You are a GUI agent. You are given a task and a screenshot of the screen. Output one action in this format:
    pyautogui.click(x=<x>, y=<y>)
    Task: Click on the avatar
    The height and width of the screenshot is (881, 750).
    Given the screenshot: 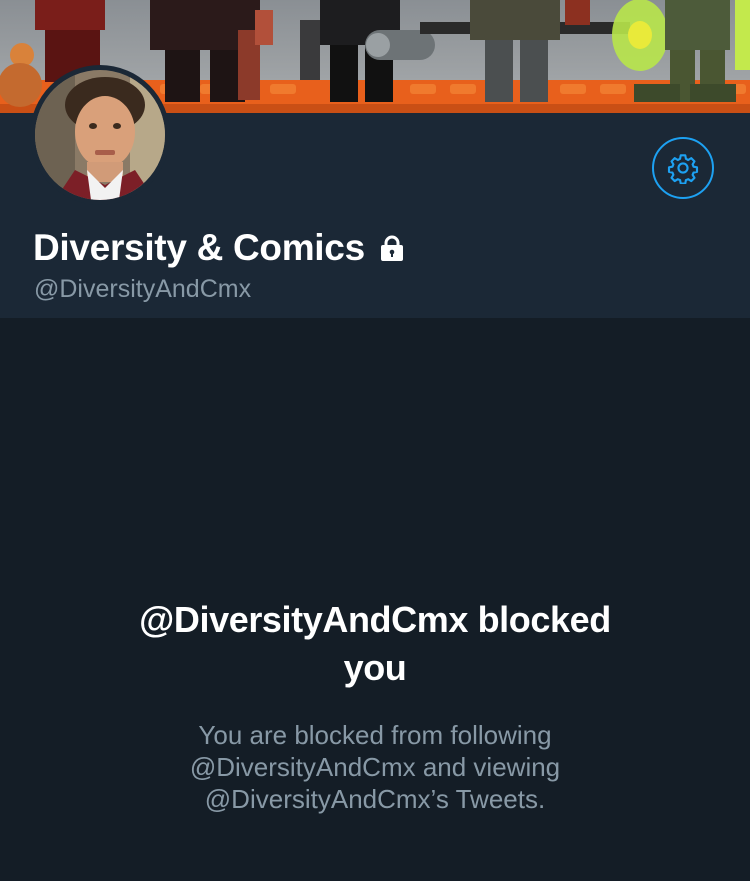 What is the action you would take?
    pyautogui.click(x=100, y=135)
    